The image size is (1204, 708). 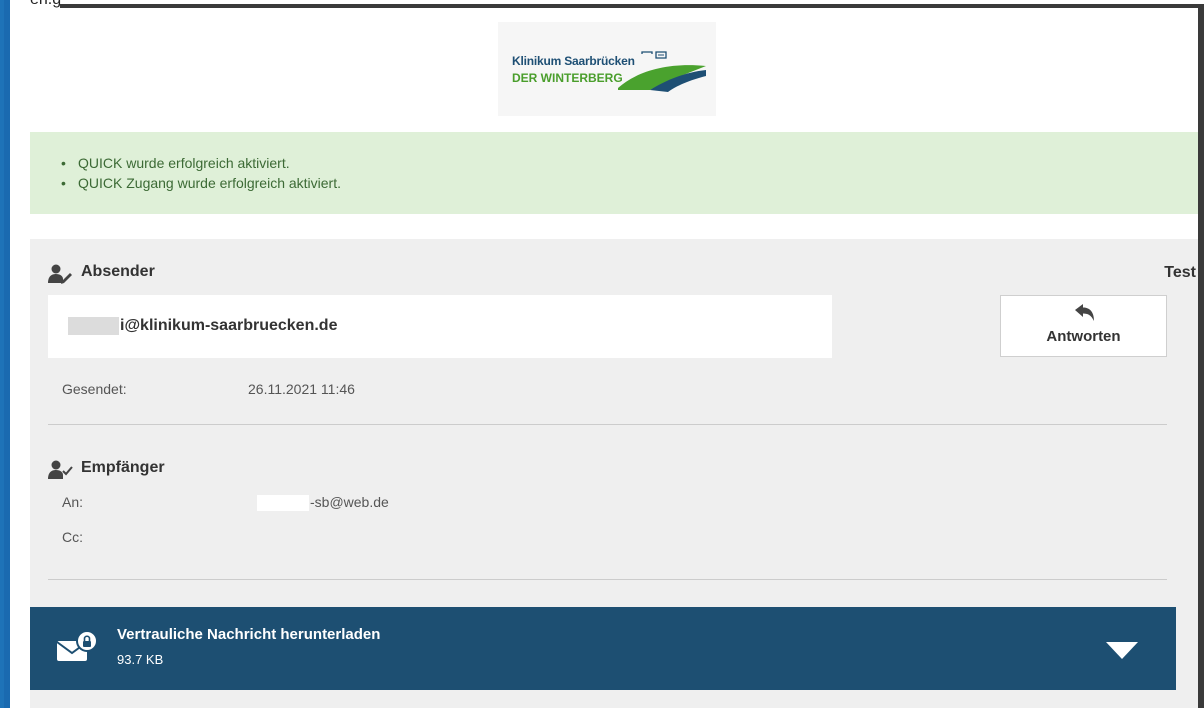 I want to click on download-size: 93.7 KB, so click(x=140, y=659).